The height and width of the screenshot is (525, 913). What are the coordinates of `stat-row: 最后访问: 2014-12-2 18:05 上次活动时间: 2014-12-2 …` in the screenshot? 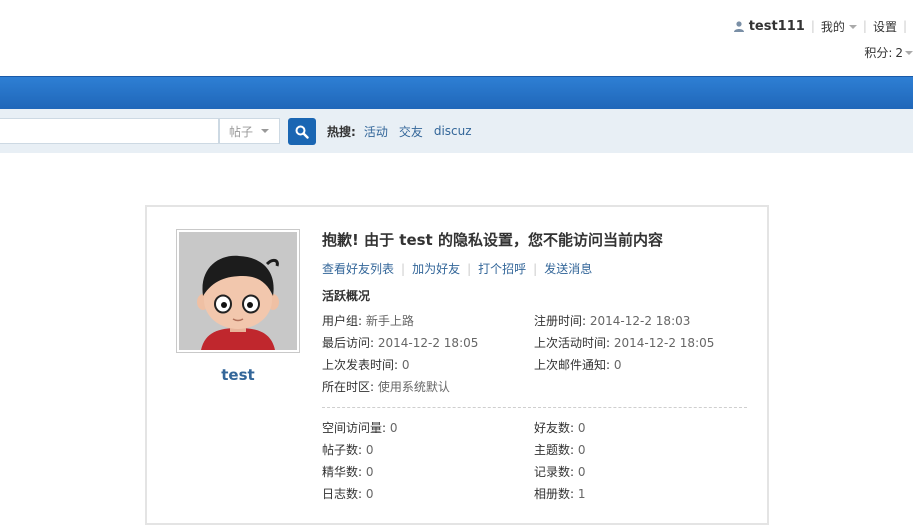 It's located at (534, 343).